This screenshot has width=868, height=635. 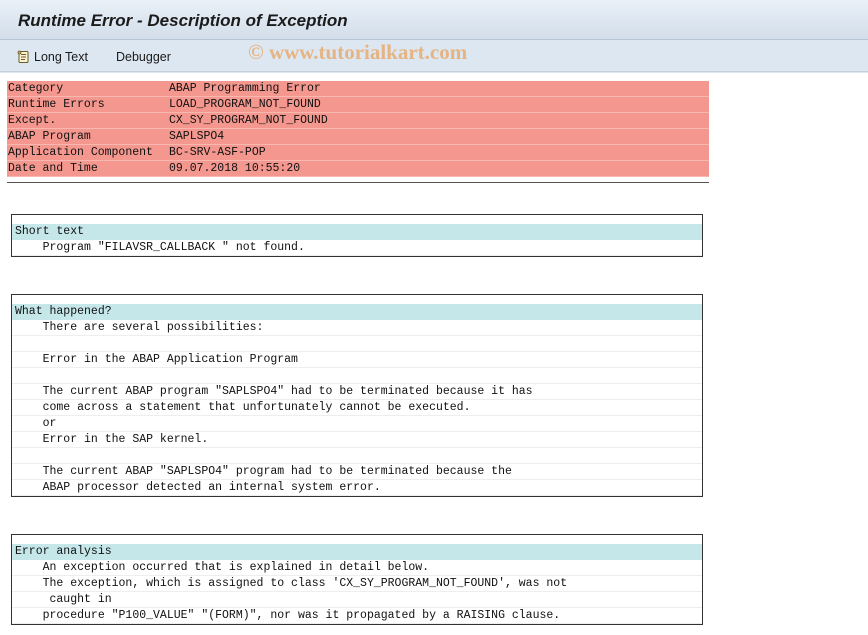 What do you see at coordinates (358, 182) in the screenshot?
I see `header-divider` at bounding box center [358, 182].